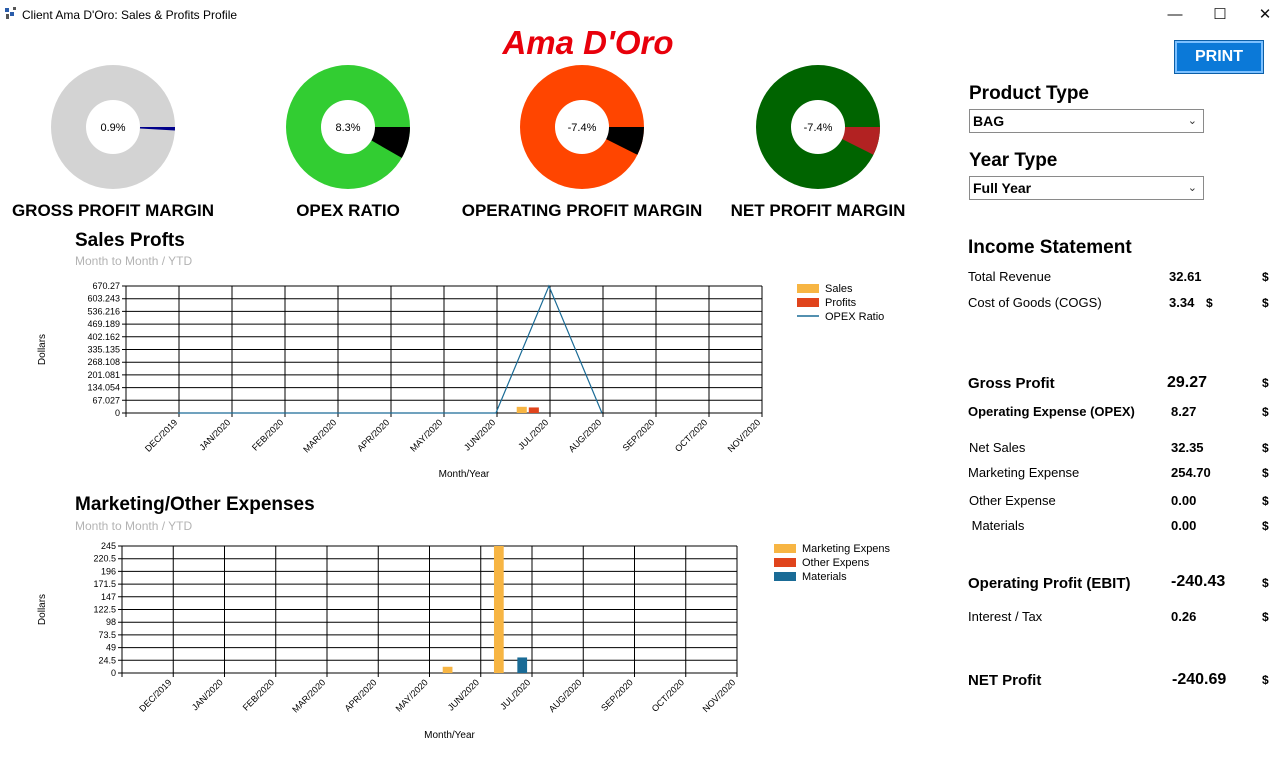  I want to click on x-tick-label: MAY/2020, so click(426, 435).